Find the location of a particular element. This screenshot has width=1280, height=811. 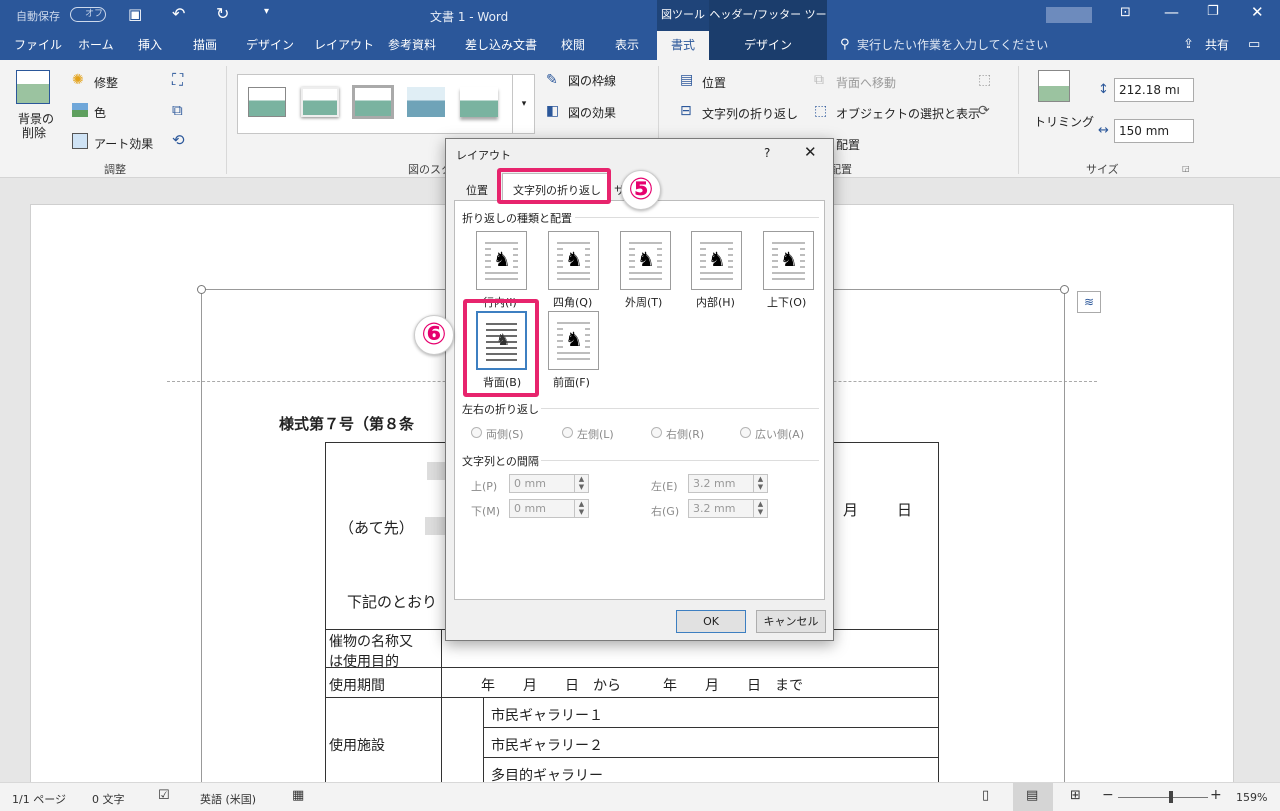

compress-pictures-icon: ⛶ is located at coordinates (177, 80).